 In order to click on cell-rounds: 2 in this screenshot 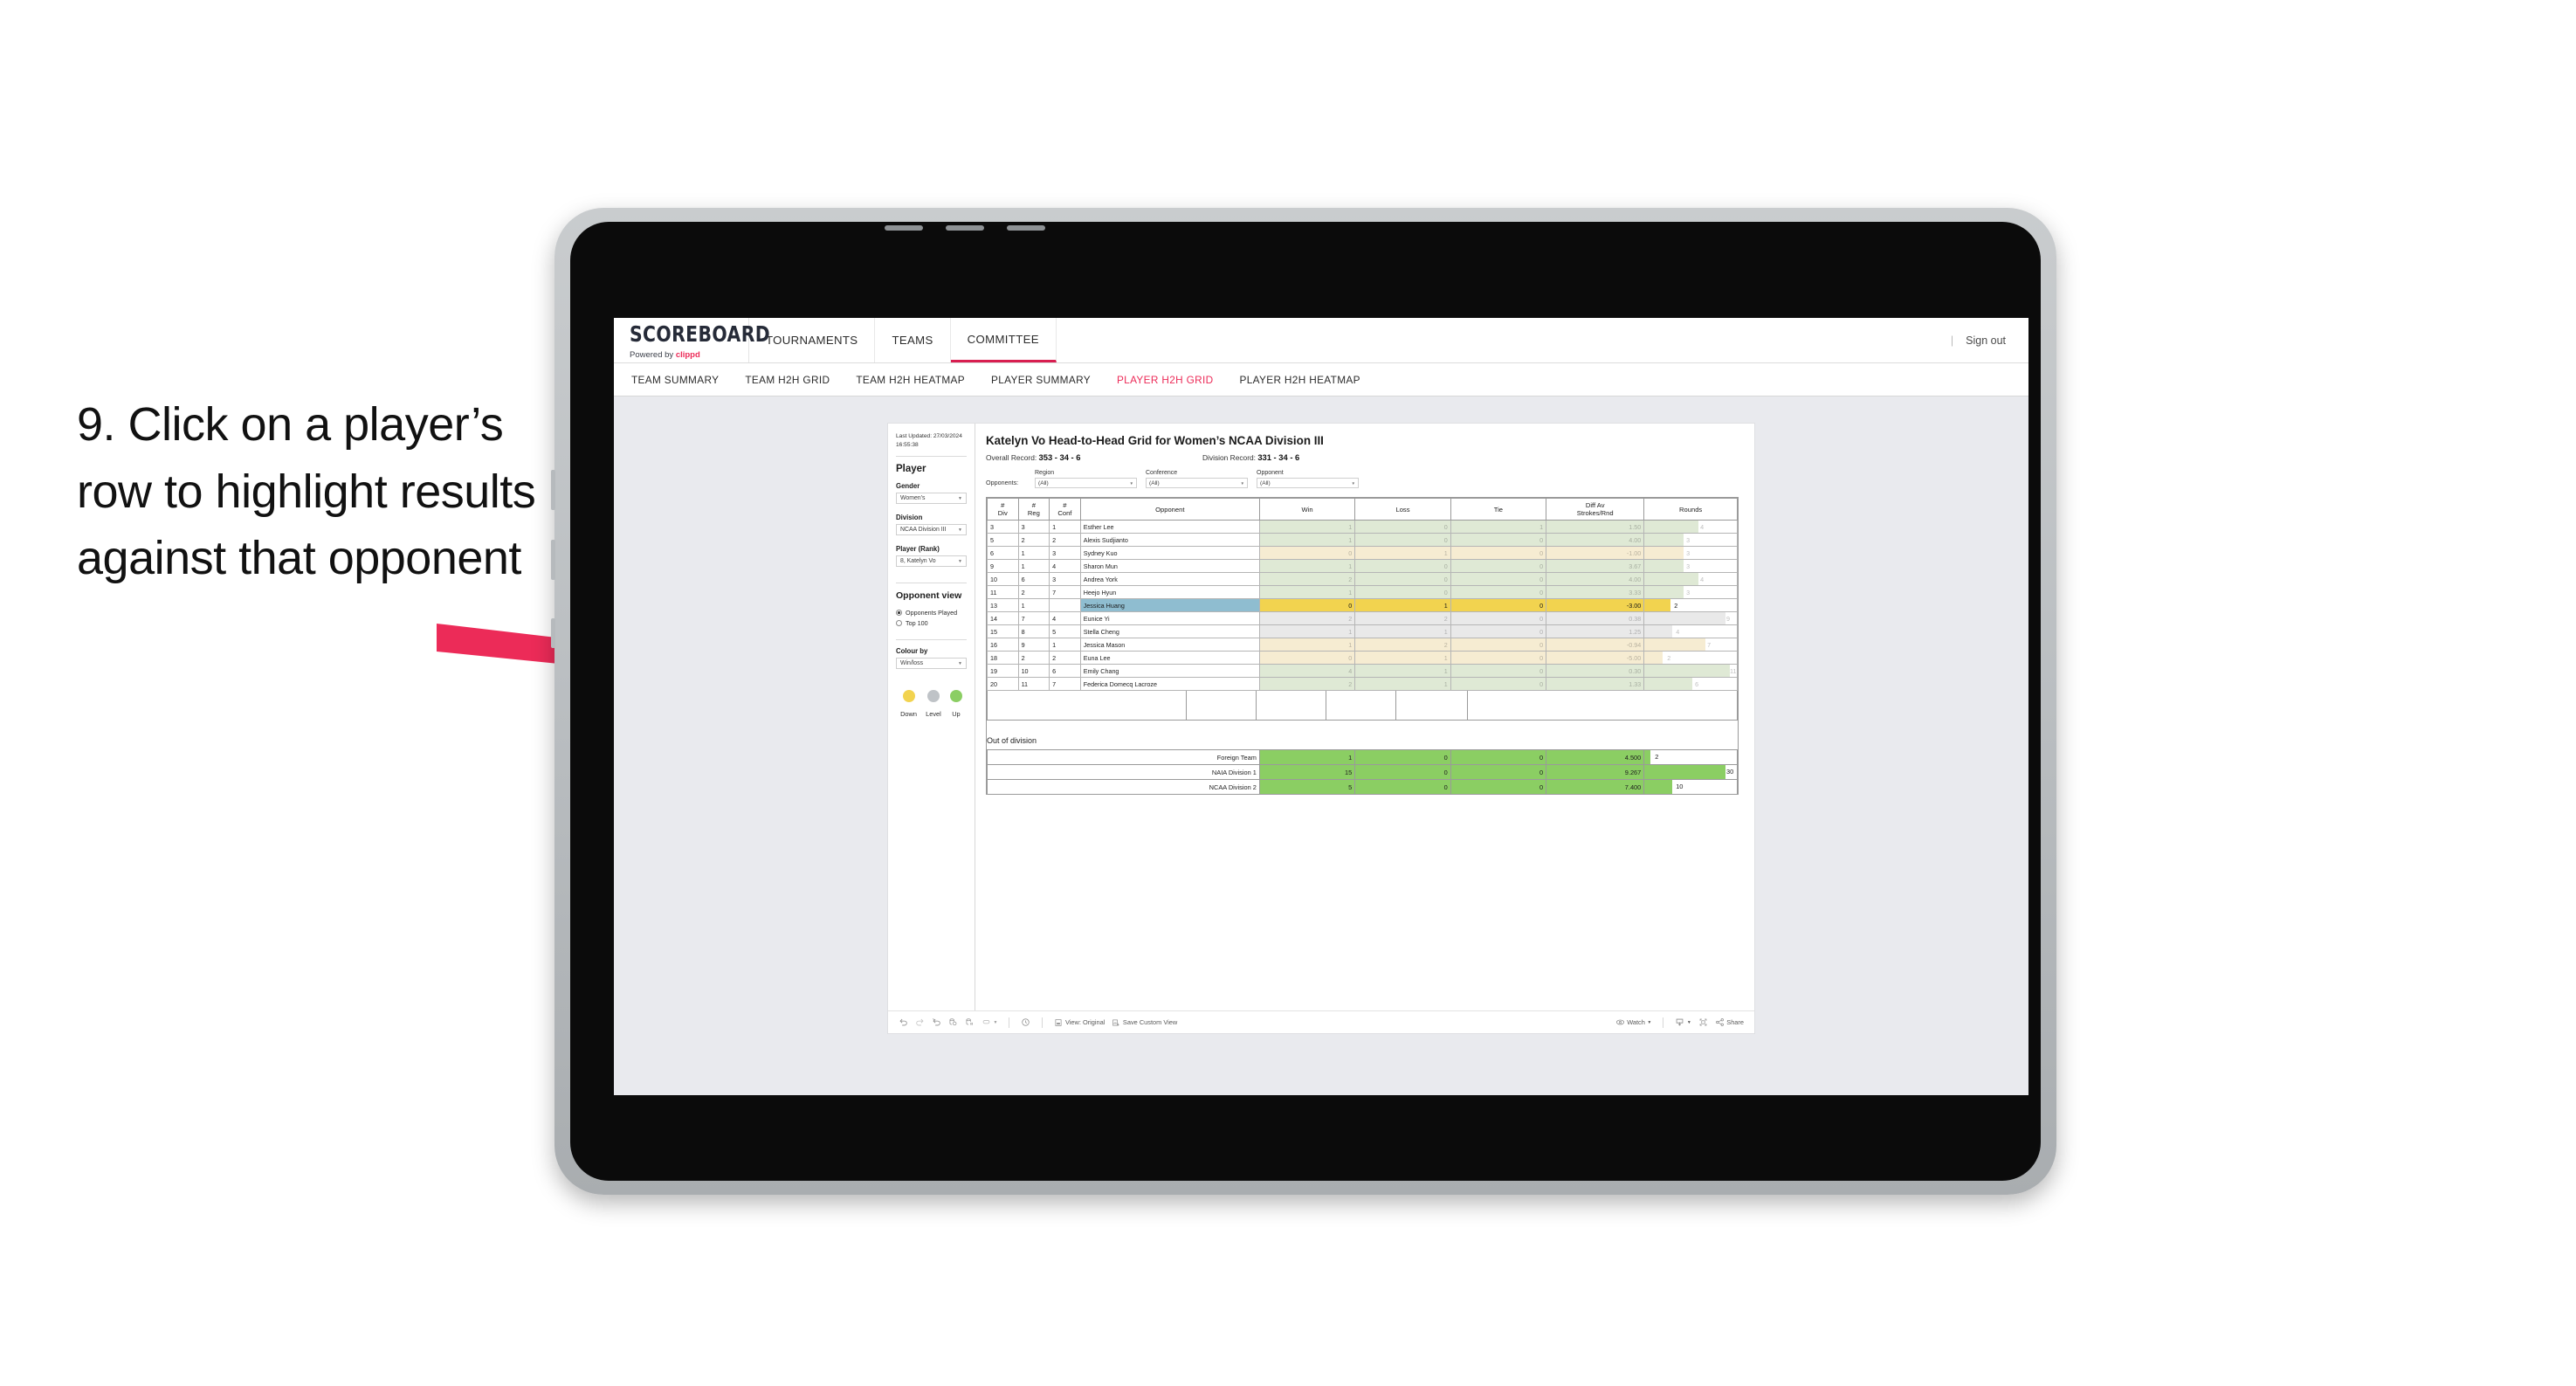, I will do `click(1690, 658)`.